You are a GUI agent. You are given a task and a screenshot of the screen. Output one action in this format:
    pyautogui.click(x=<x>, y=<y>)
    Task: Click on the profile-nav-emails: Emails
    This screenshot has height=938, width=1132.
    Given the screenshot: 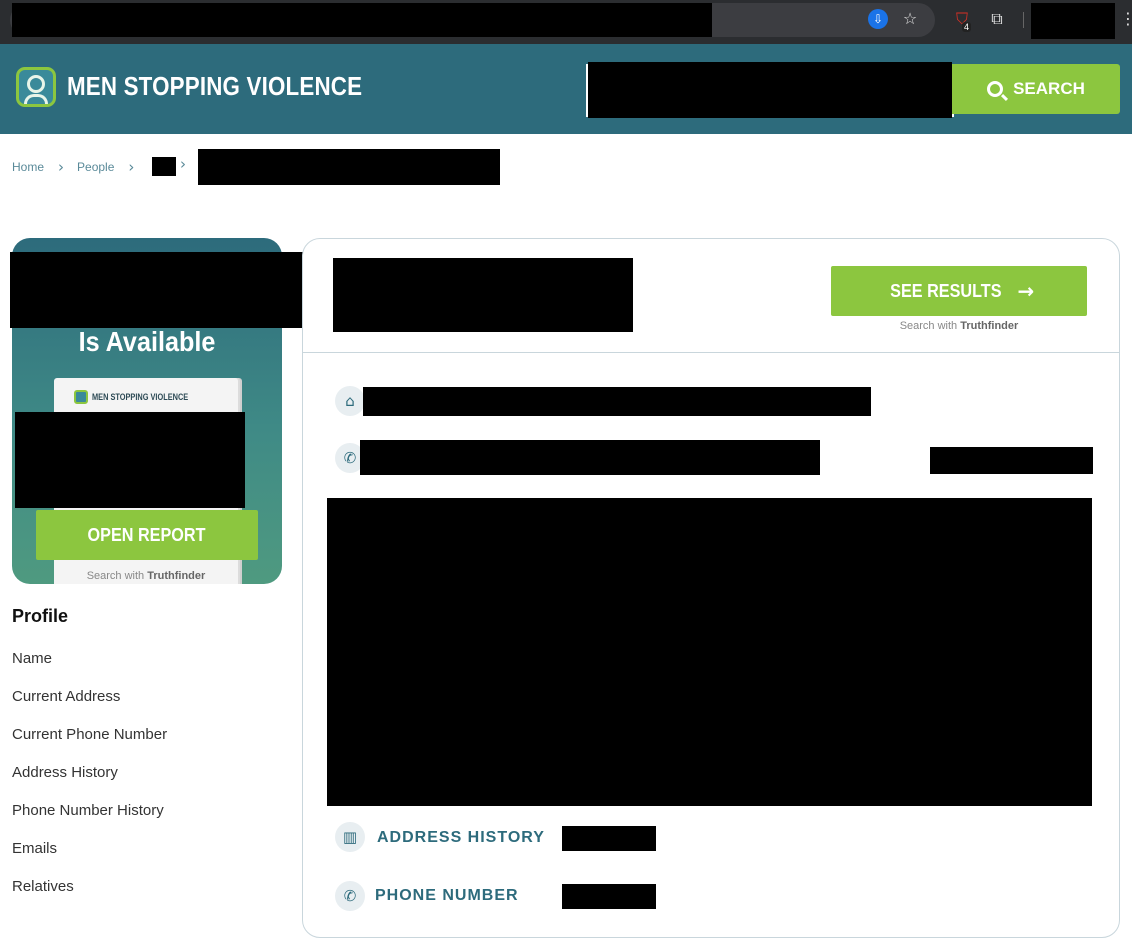 What is the action you would take?
    pyautogui.click(x=34, y=848)
    